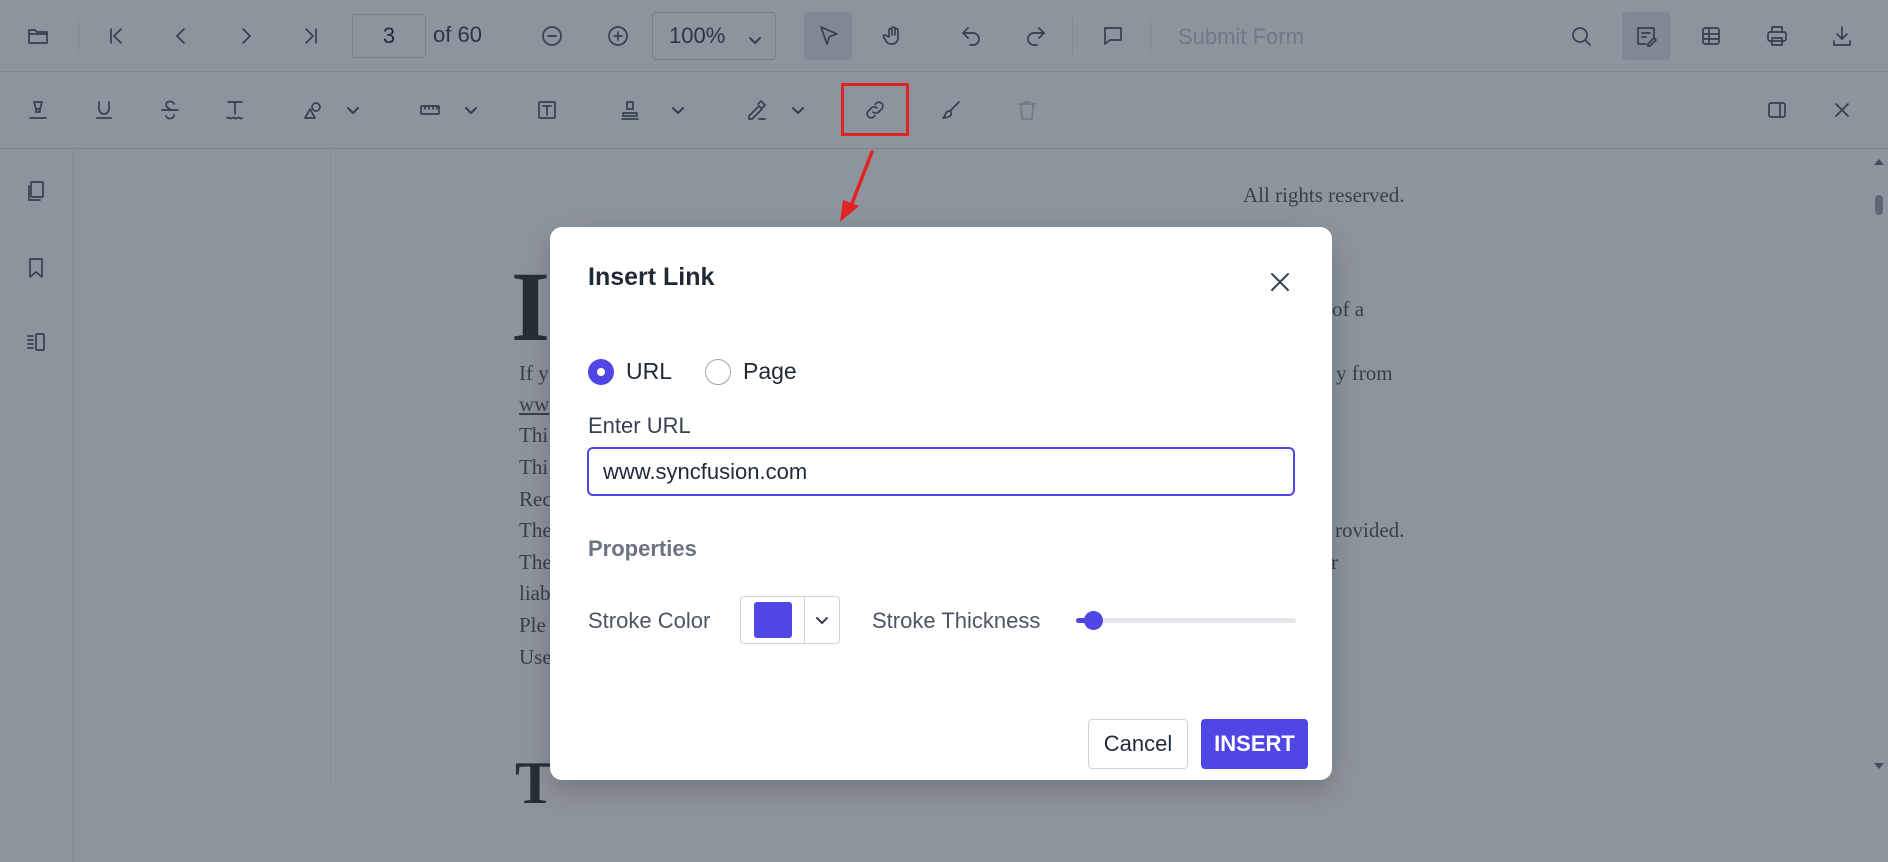 Image resolution: width=1888 pixels, height=862 pixels. What do you see at coordinates (718, 371) in the screenshot?
I see `radio-unselected-icon` at bounding box center [718, 371].